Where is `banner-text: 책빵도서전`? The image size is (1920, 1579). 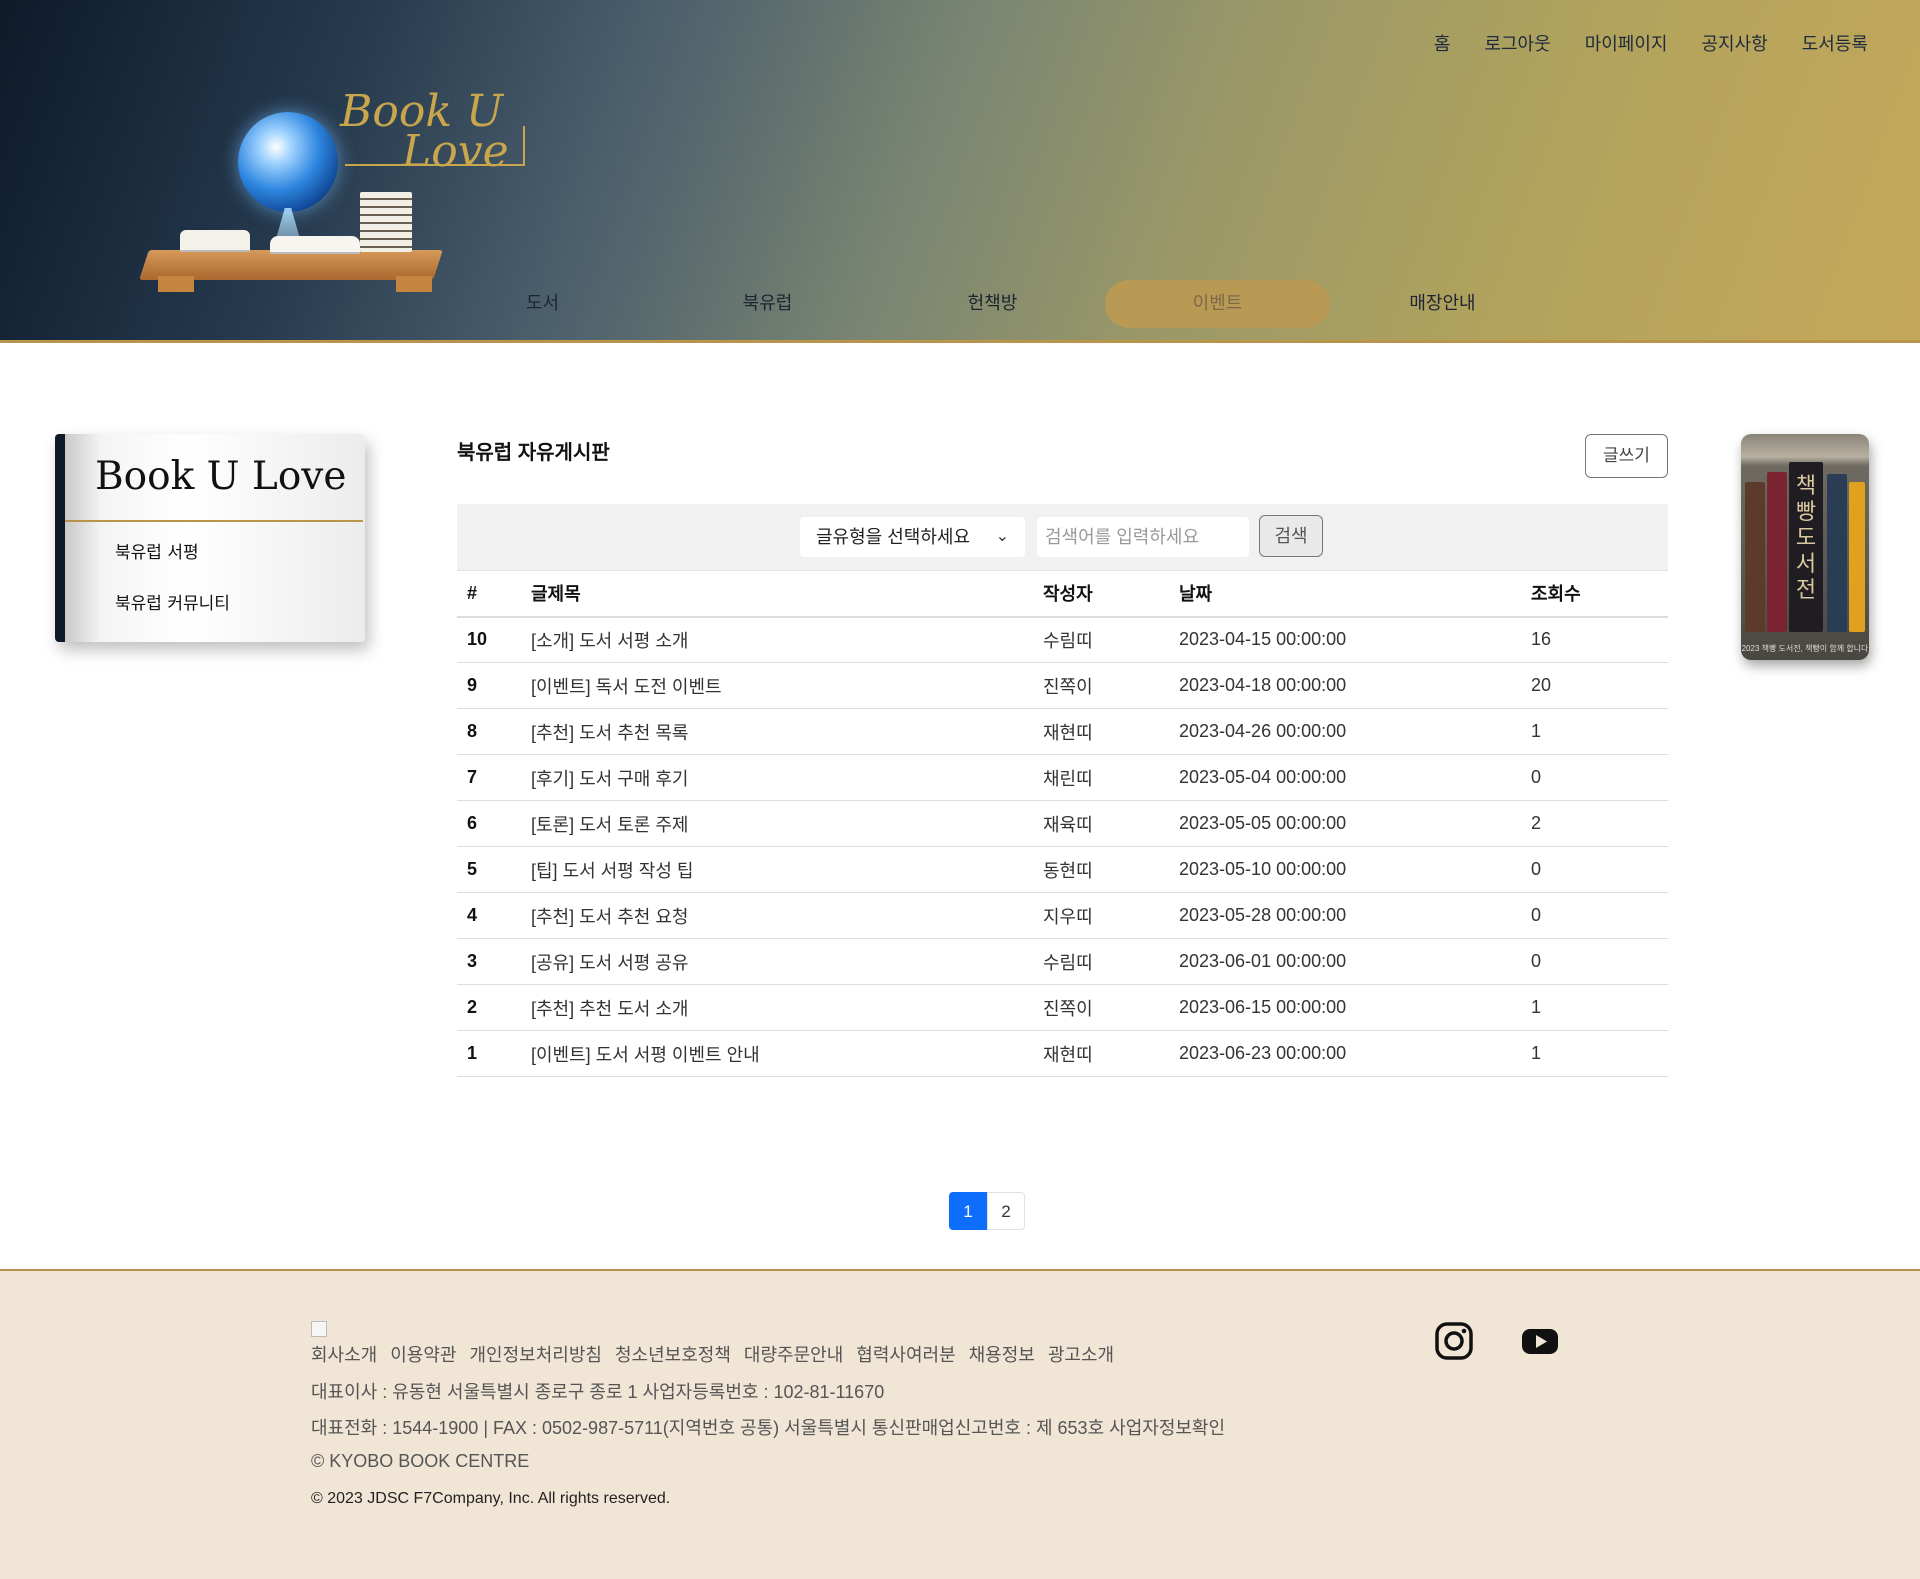 banner-text: 책빵도서전 is located at coordinates (1806, 538).